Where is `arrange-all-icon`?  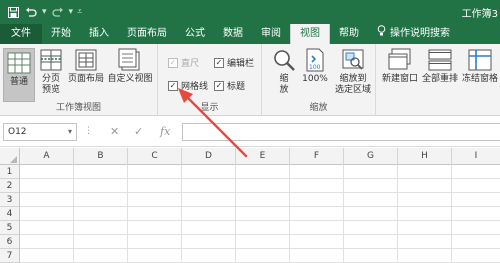
arrange-all-icon is located at coordinates (440, 60).